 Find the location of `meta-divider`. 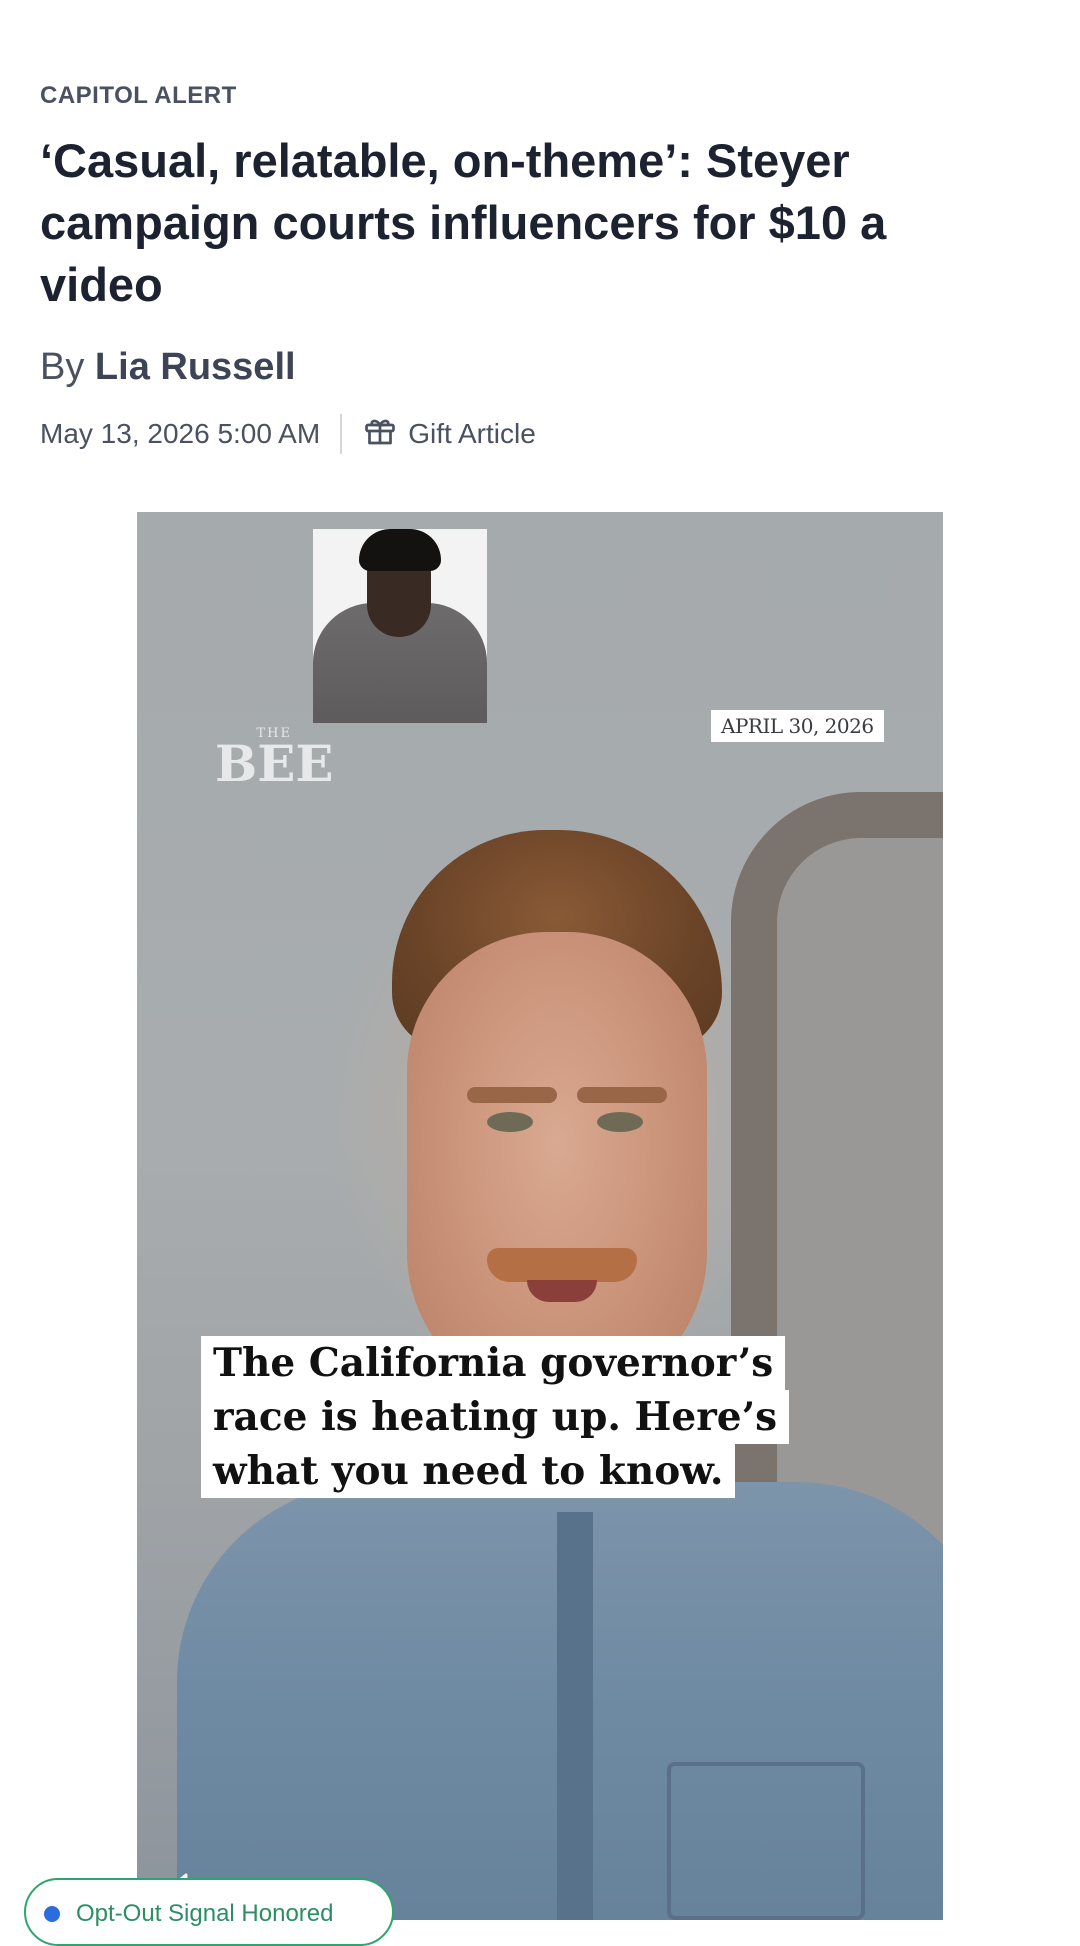

meta-divider is located at coordinates (341, 434).